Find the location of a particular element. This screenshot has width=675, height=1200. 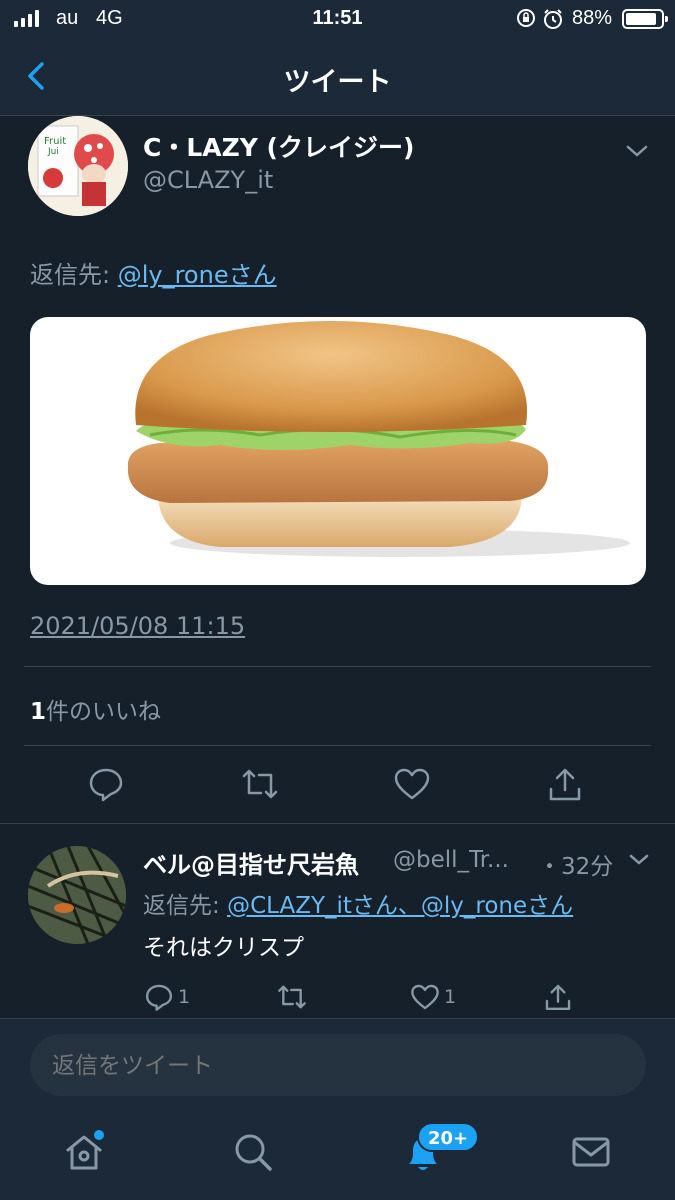

nav-bar: ツイート is located at coordinates (337, 77).